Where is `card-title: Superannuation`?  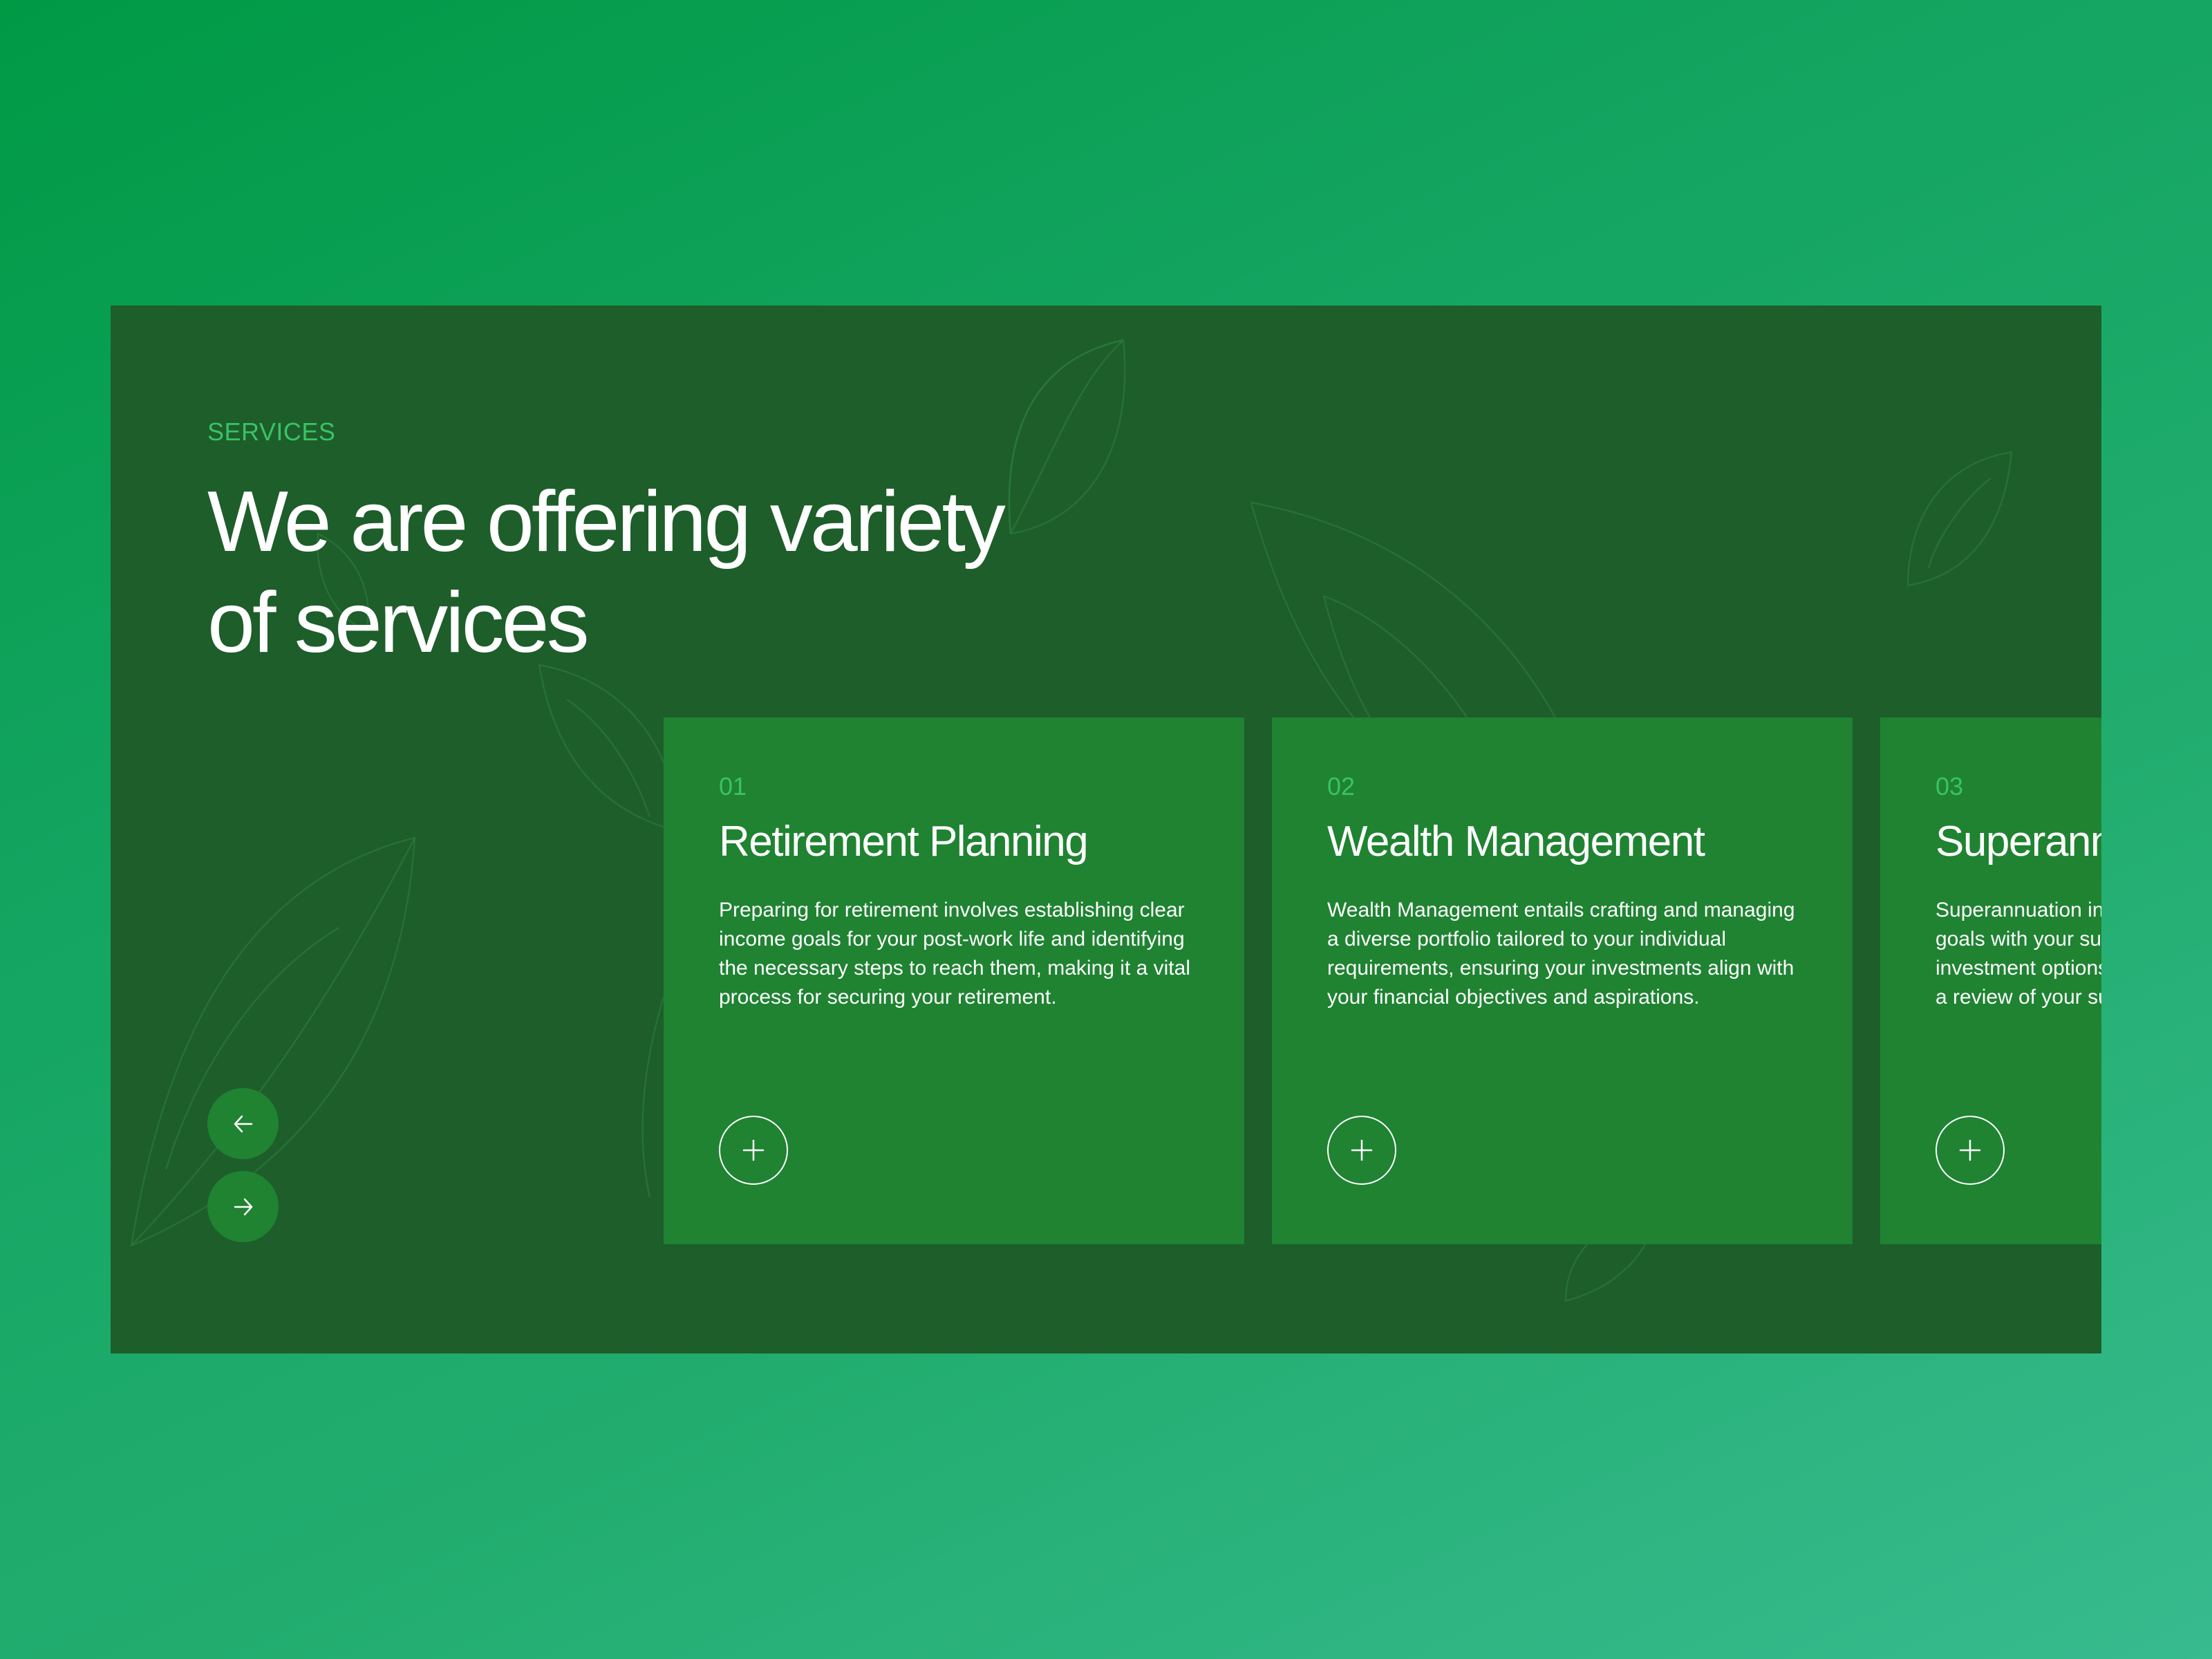 card-title: Superannuation is located at coordinates (2018, 842).